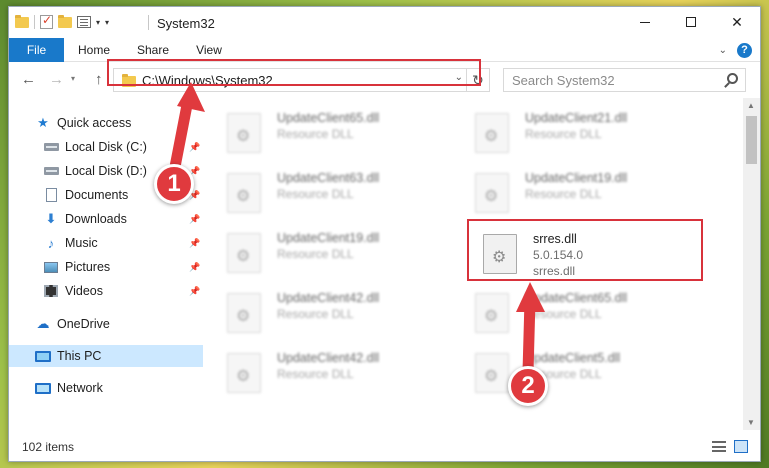  I want to click on minimize-button, so click(645, 22).